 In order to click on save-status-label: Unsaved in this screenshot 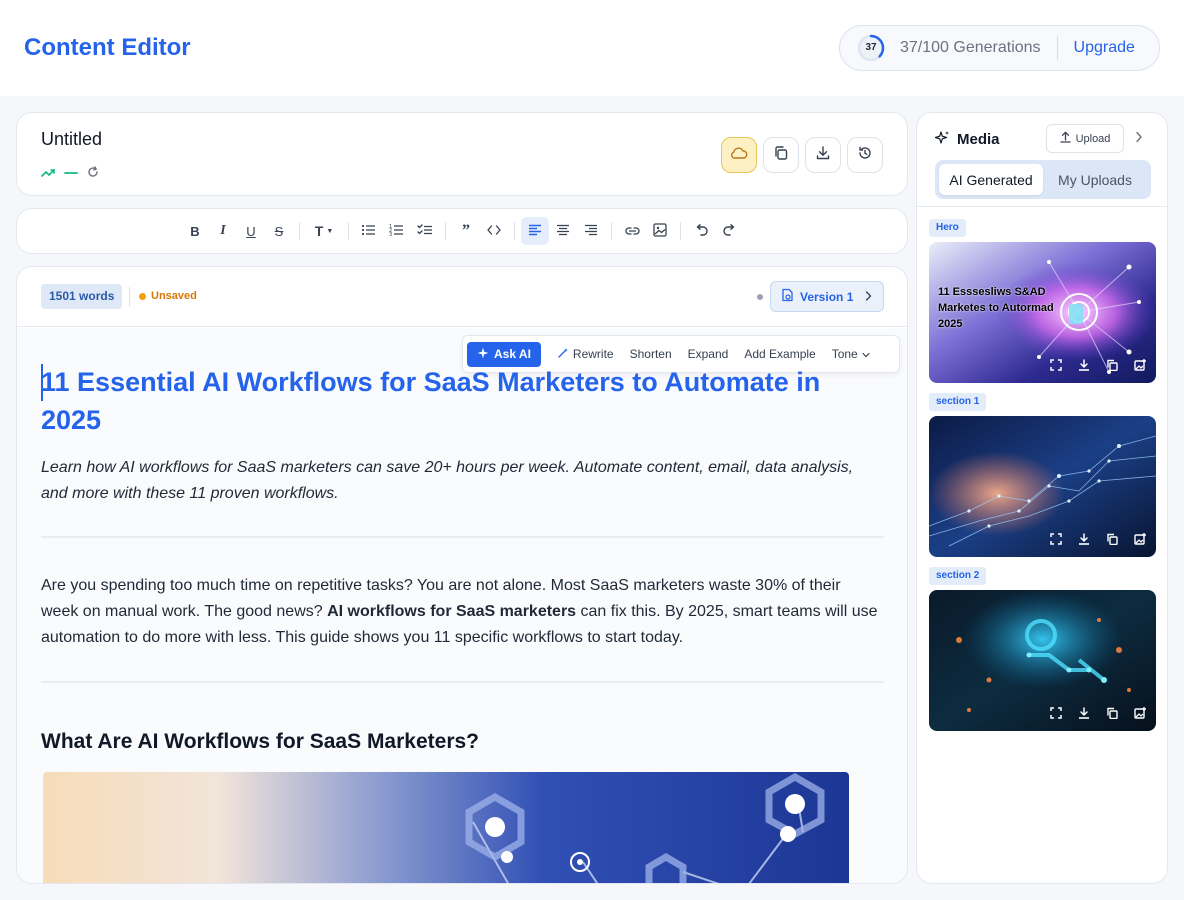, I will do `click(174, 296)`.